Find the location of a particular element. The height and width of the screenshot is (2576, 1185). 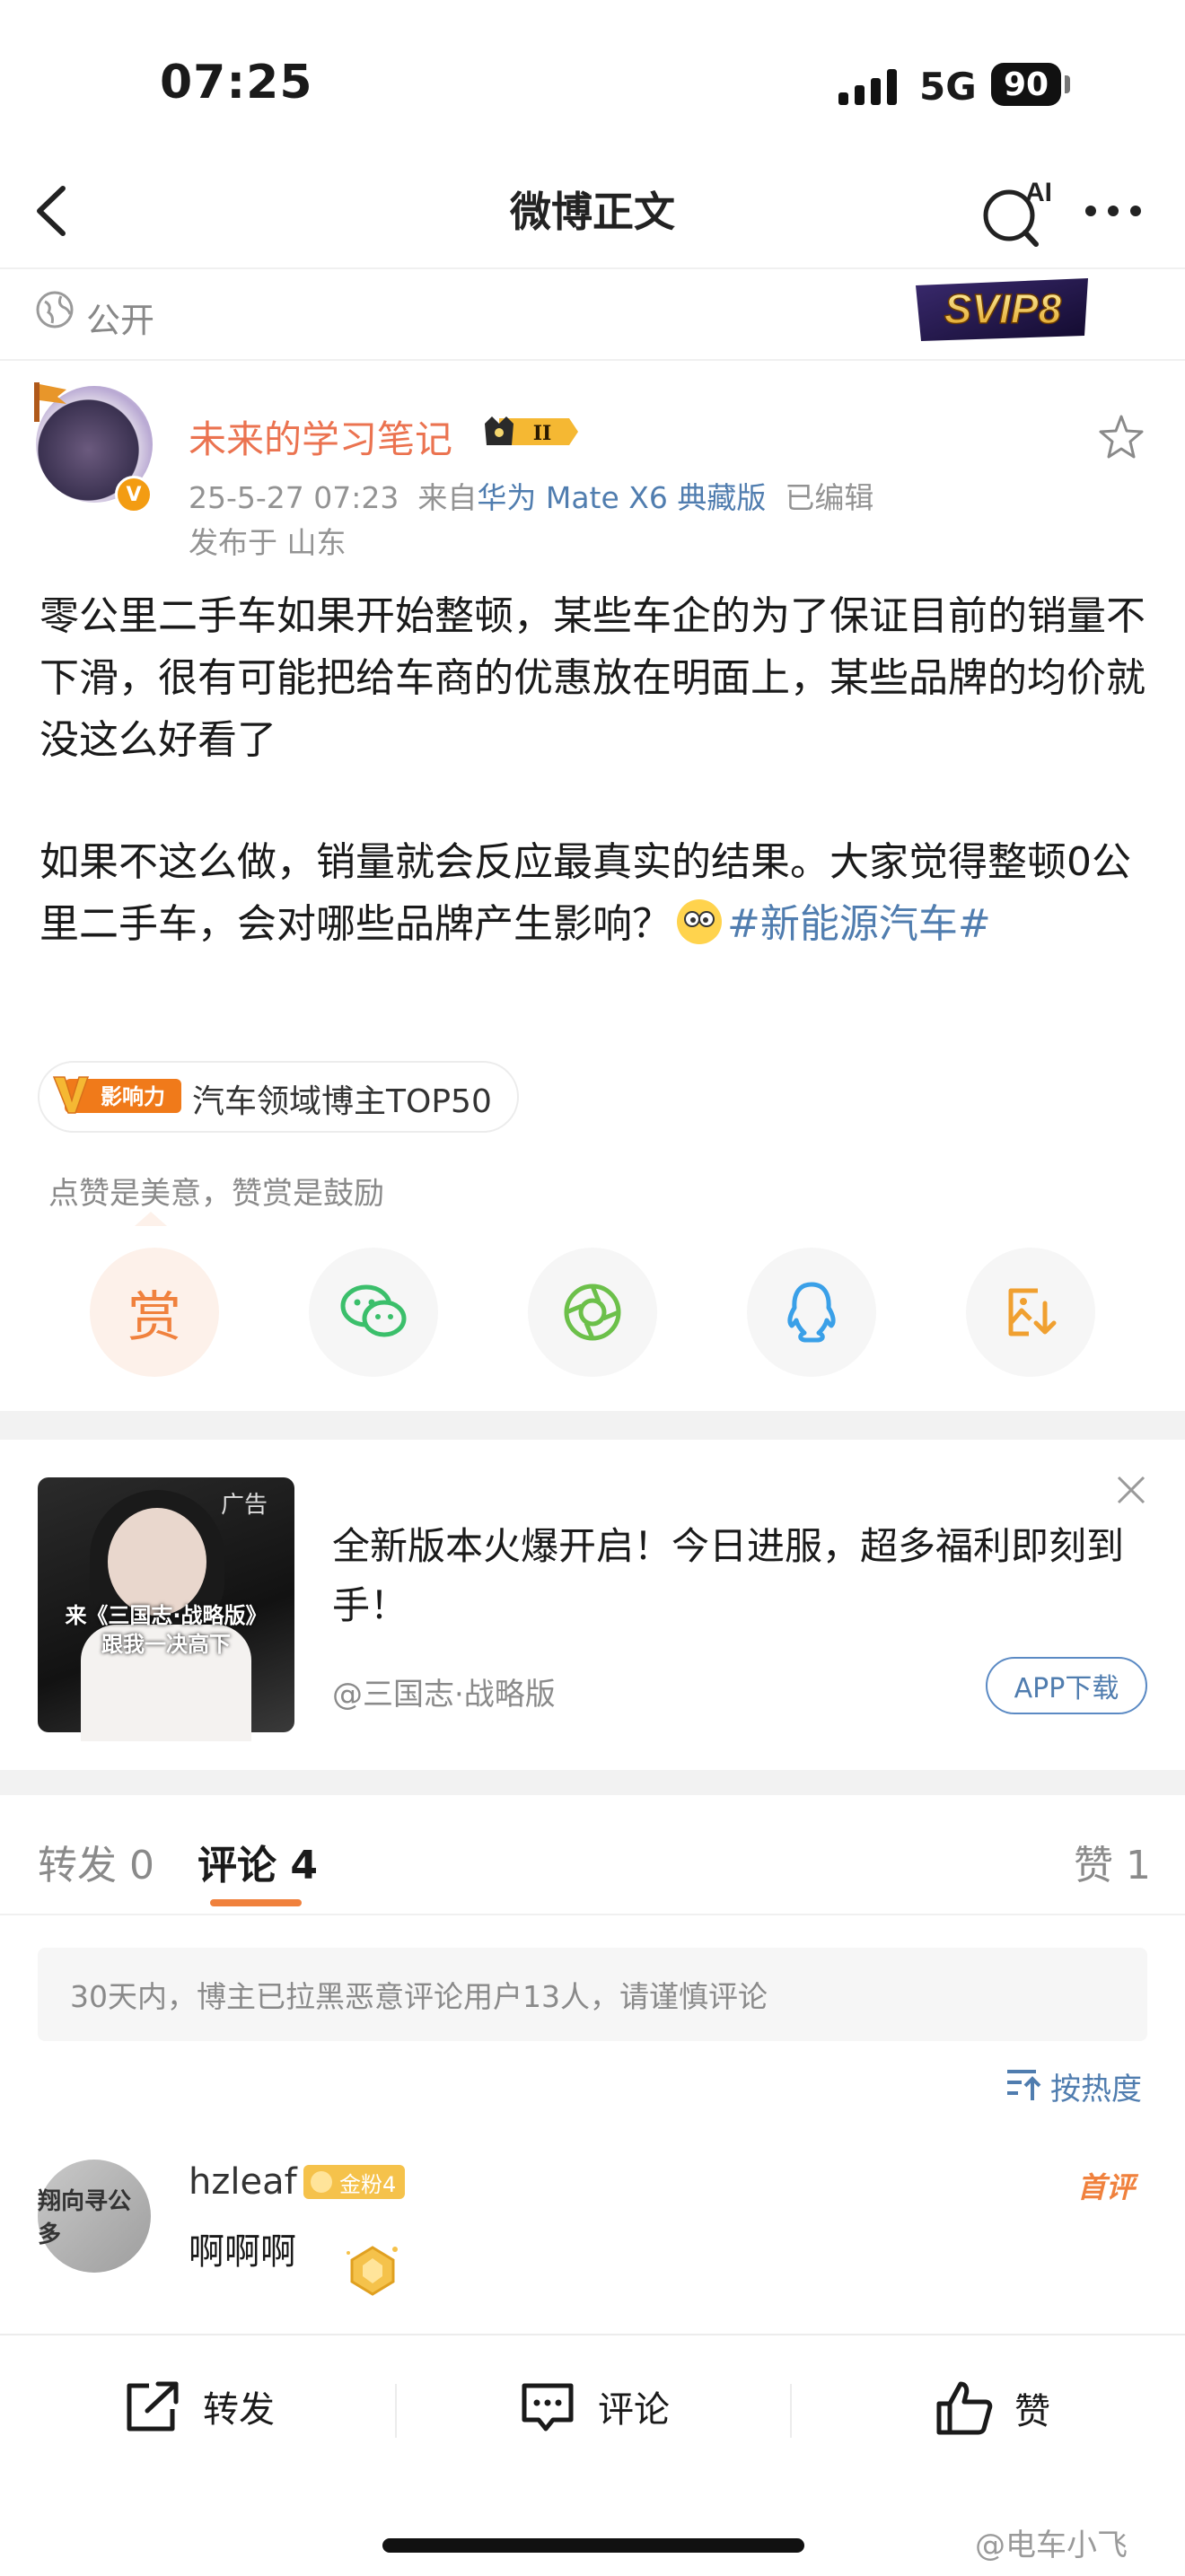

author-name: 未来的学习笔记 is located at coordinates (320, 436).